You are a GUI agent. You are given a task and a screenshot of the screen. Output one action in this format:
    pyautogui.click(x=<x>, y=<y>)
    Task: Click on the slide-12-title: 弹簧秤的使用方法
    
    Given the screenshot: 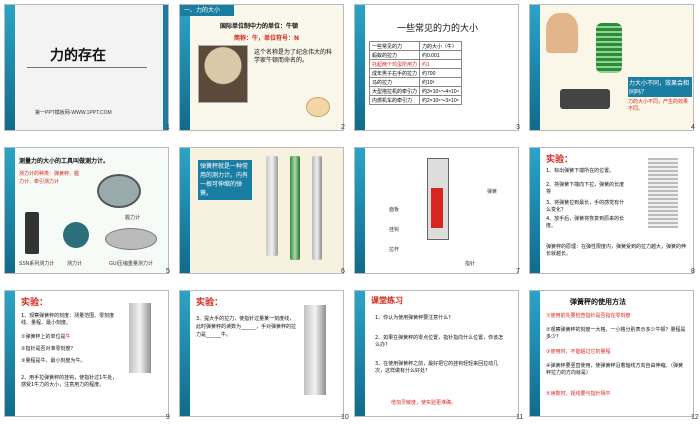 What is the action you would take?
    pyautogui.click(x=598, y=302)
    